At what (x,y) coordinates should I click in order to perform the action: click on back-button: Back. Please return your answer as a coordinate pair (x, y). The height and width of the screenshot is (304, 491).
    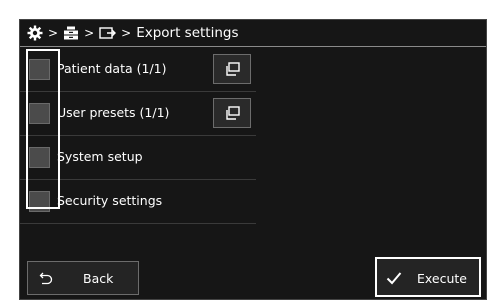
    Looking at the image, I should click on (83, 278).